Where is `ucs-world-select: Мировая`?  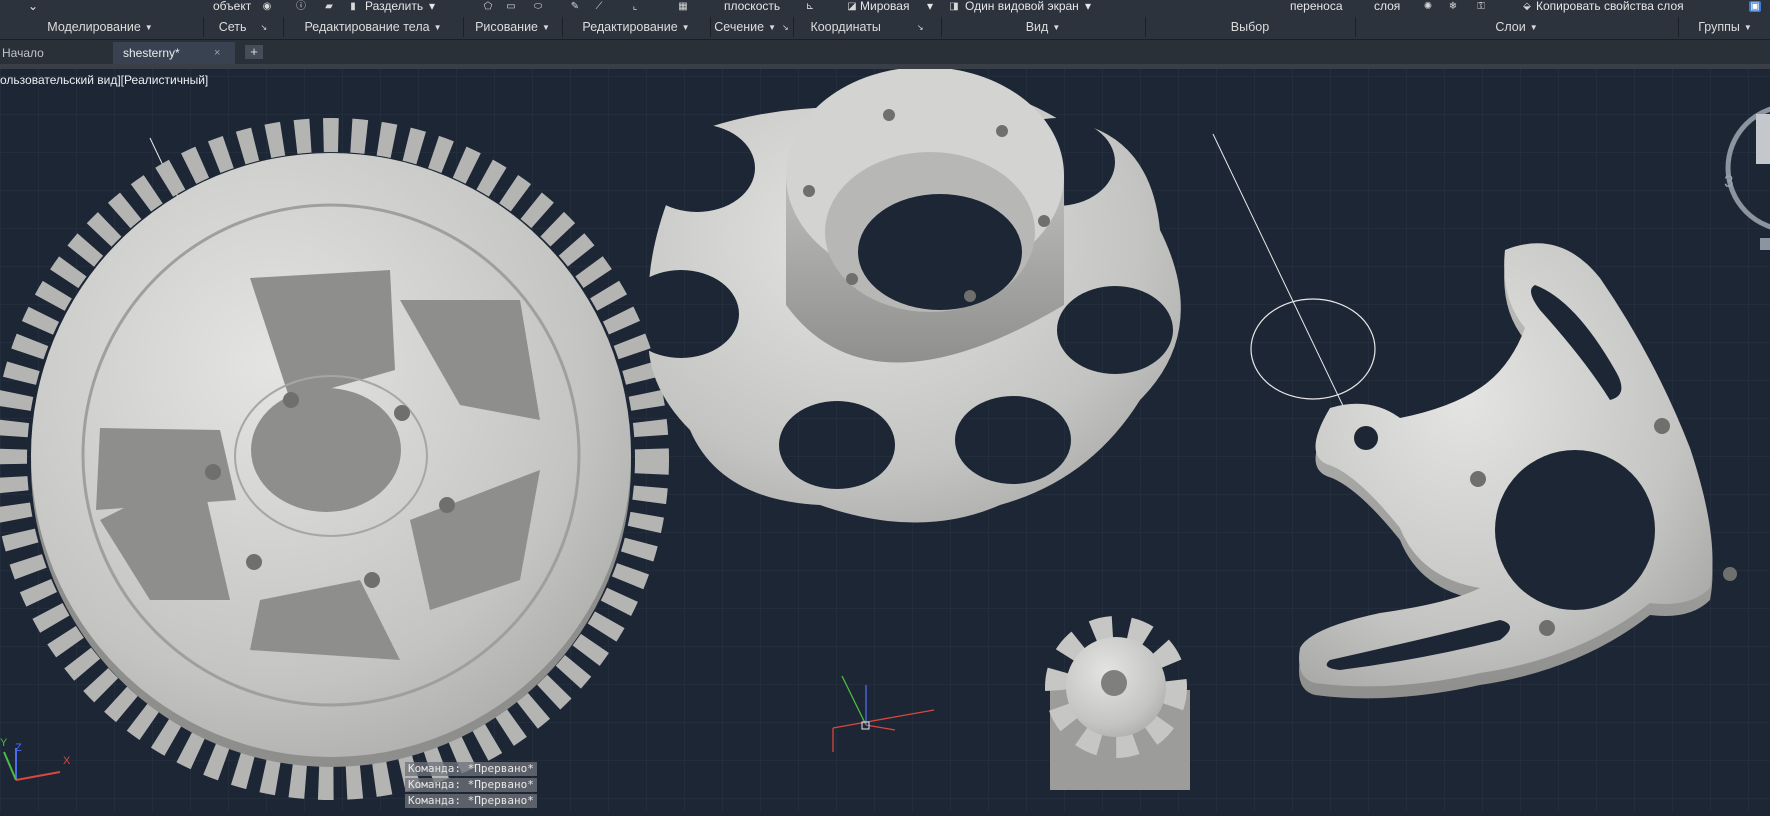
ucs-world-select: Мировая is located at coordinates (884, 7).